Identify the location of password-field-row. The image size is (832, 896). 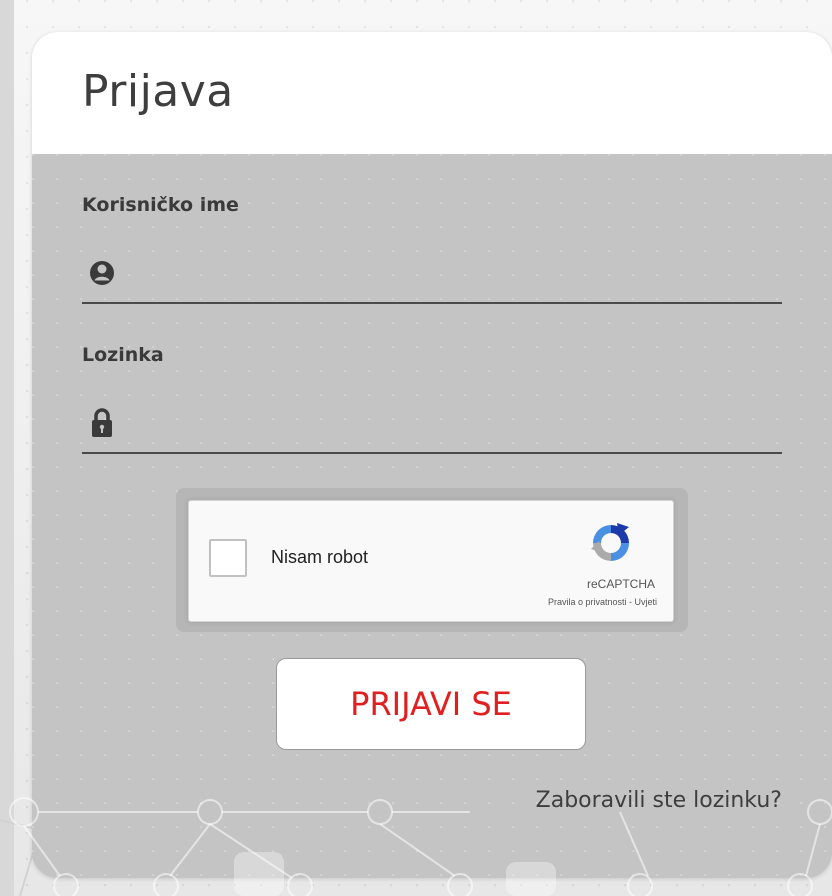
(432, 425).